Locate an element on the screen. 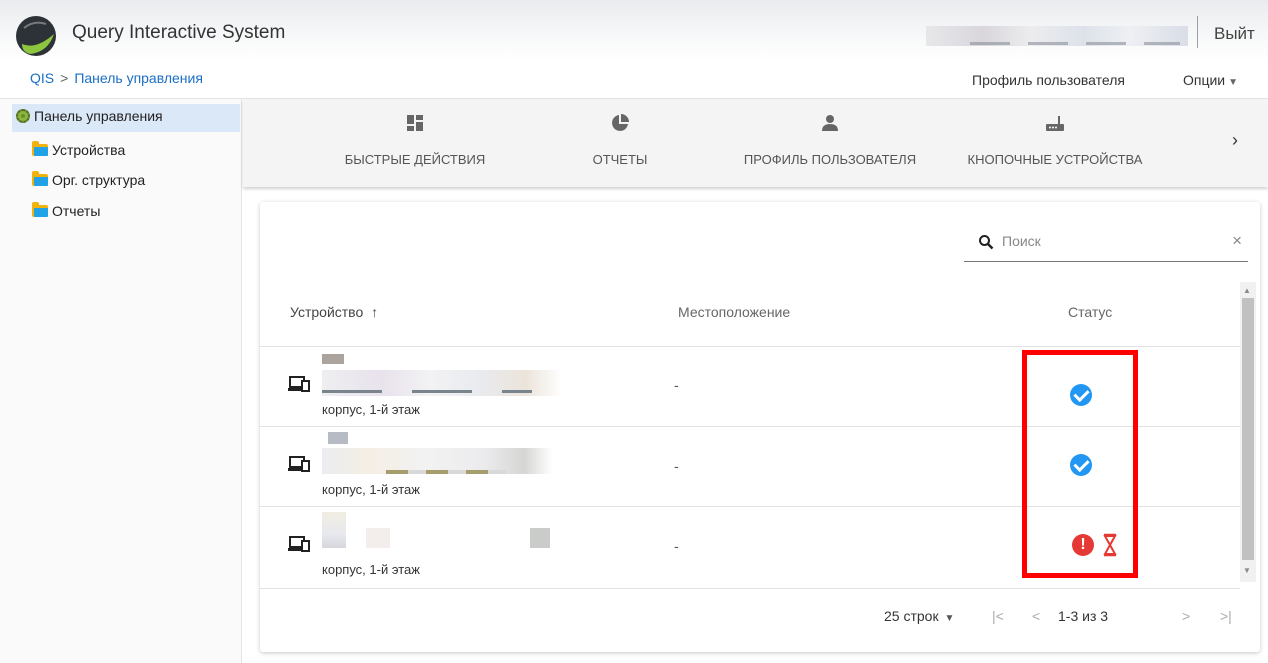 The height and width of the screenshot is (663, 1268). column-header-label: Устройство is located at coordinates (327, 312).